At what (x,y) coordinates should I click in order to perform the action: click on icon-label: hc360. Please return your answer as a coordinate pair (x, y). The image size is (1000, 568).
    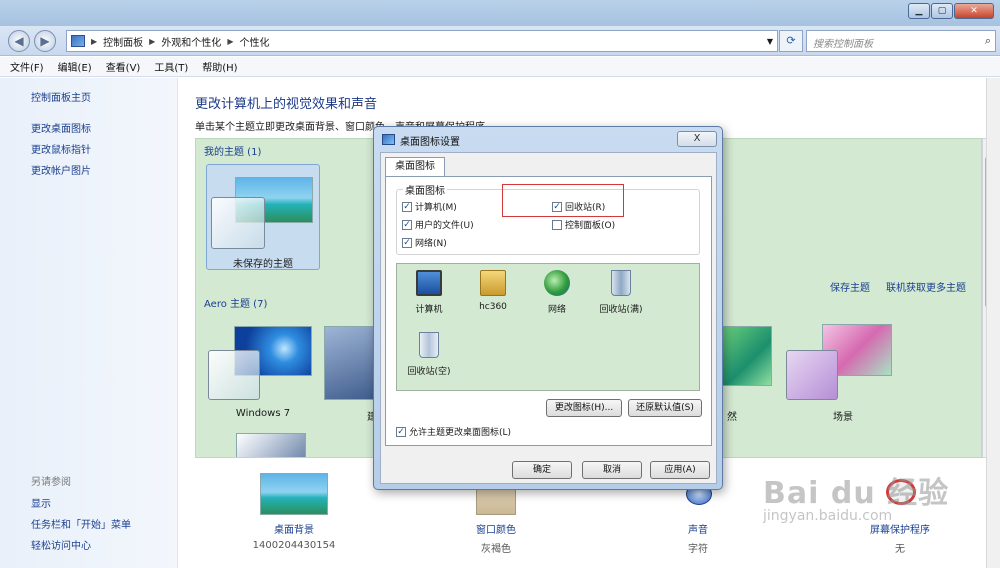
    Looking at the image, I should click on (493, 307).